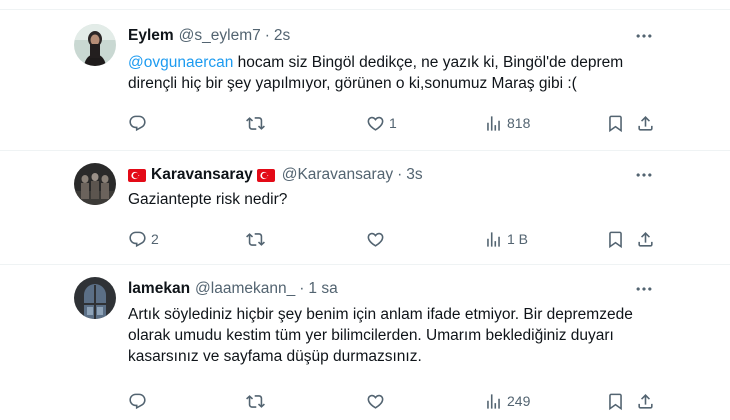  Describe the element at coordinates (519, 401) in the screenshot. I see `views-count: 249` at that location.